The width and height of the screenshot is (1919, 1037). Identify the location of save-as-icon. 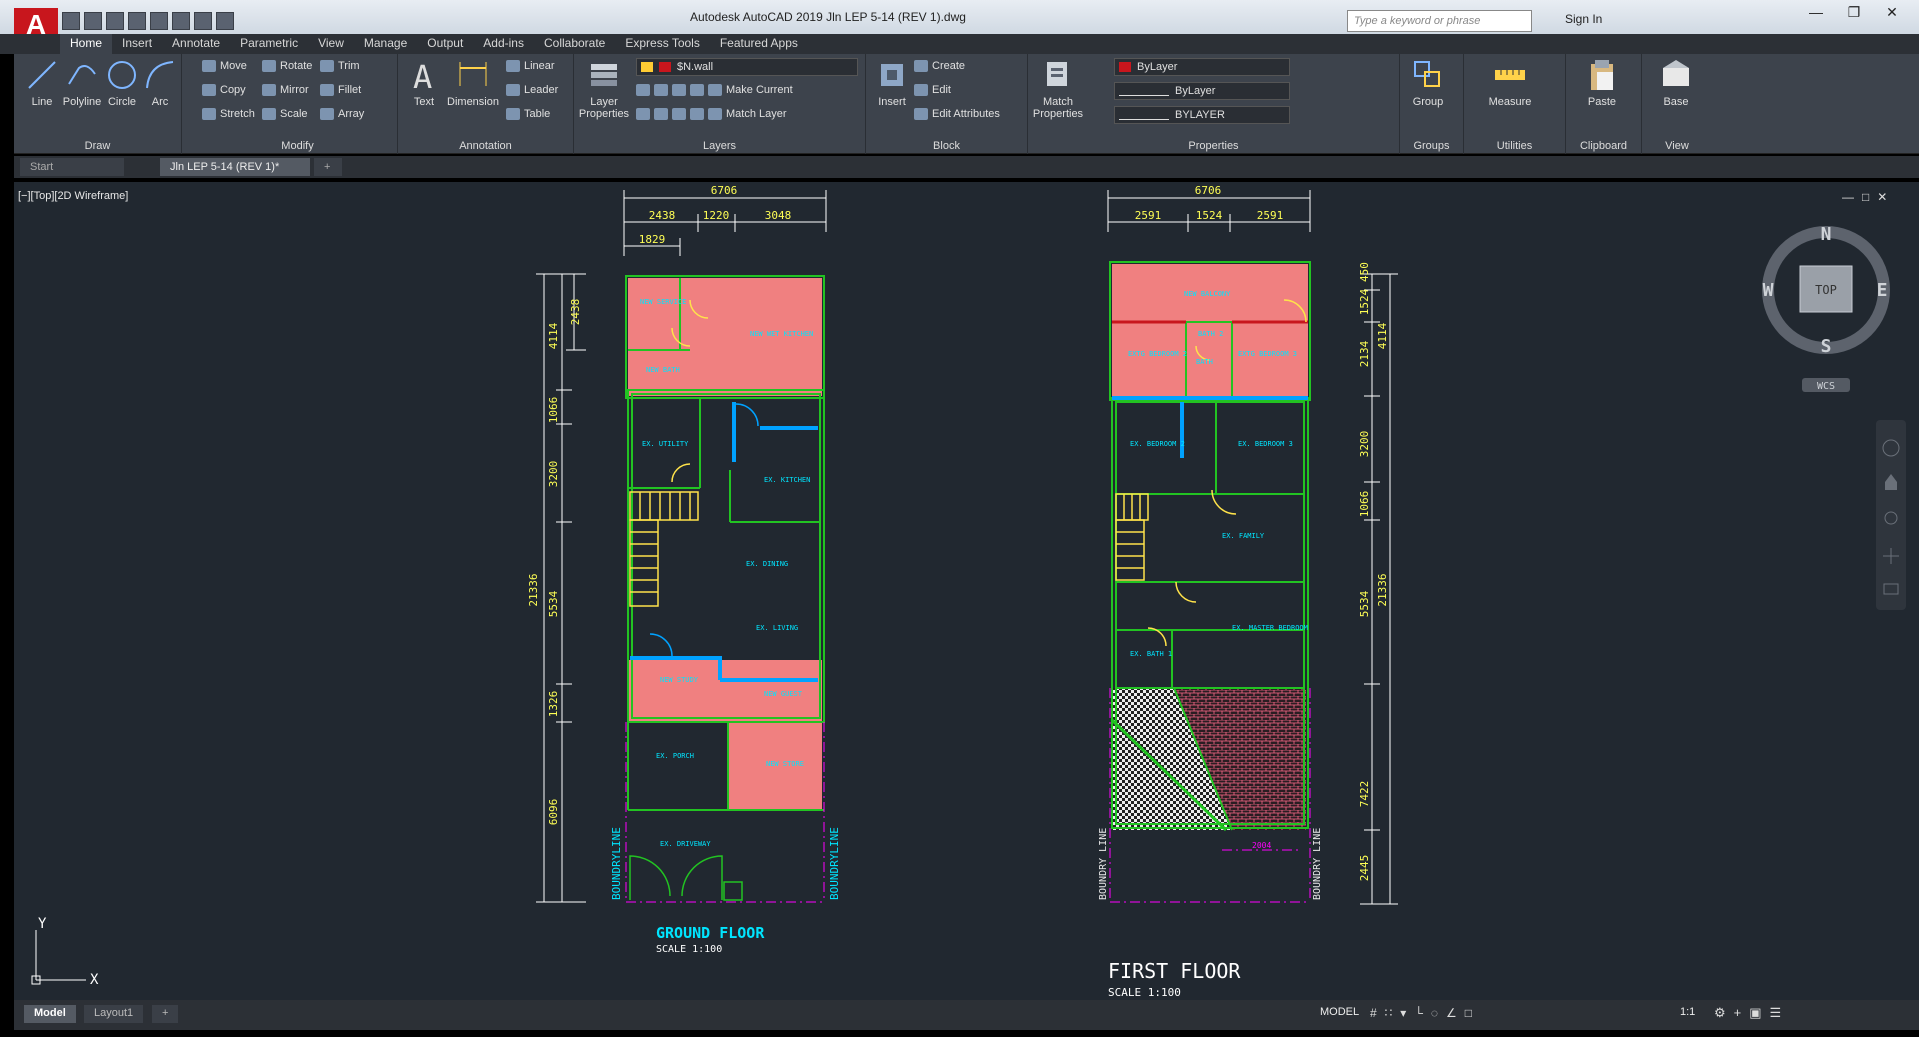
(137, 21).